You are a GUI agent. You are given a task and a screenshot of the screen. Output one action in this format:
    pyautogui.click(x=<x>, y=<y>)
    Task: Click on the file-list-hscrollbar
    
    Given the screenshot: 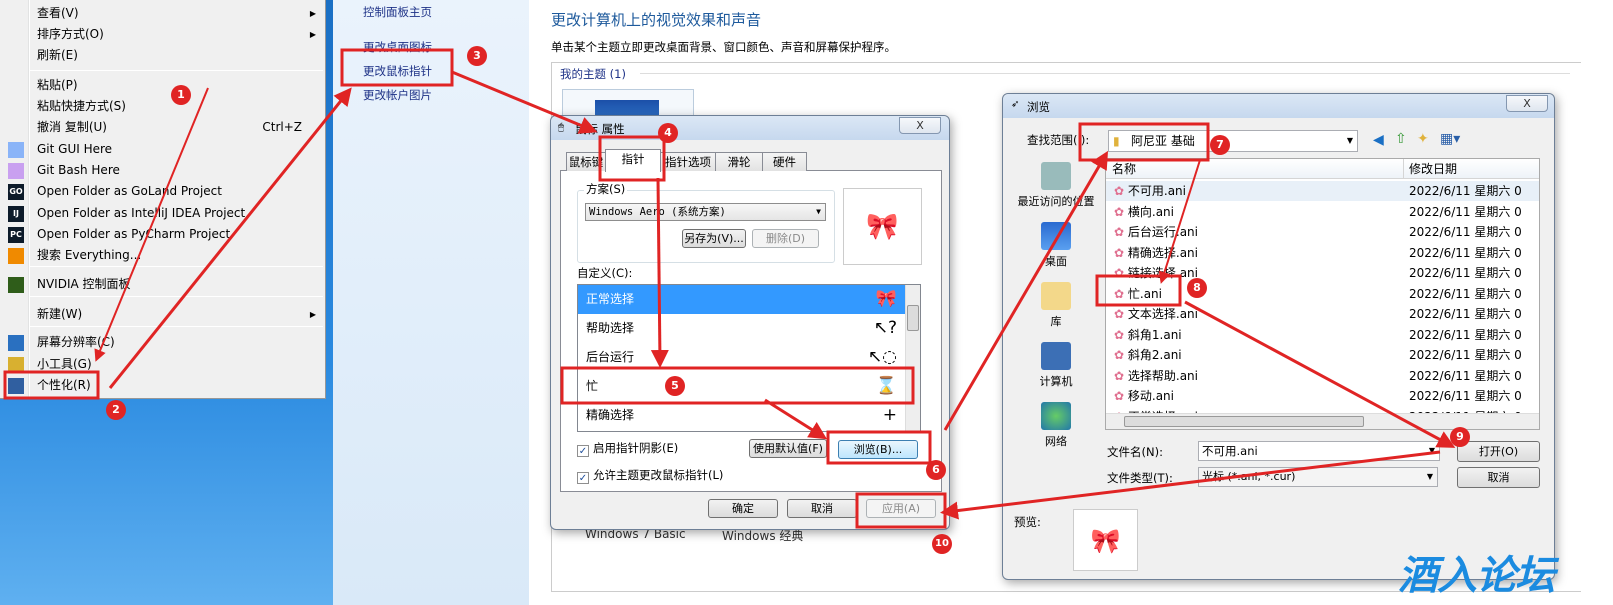 What is the action you would take?
    pyautogui.click(x=1322, y=421)
    